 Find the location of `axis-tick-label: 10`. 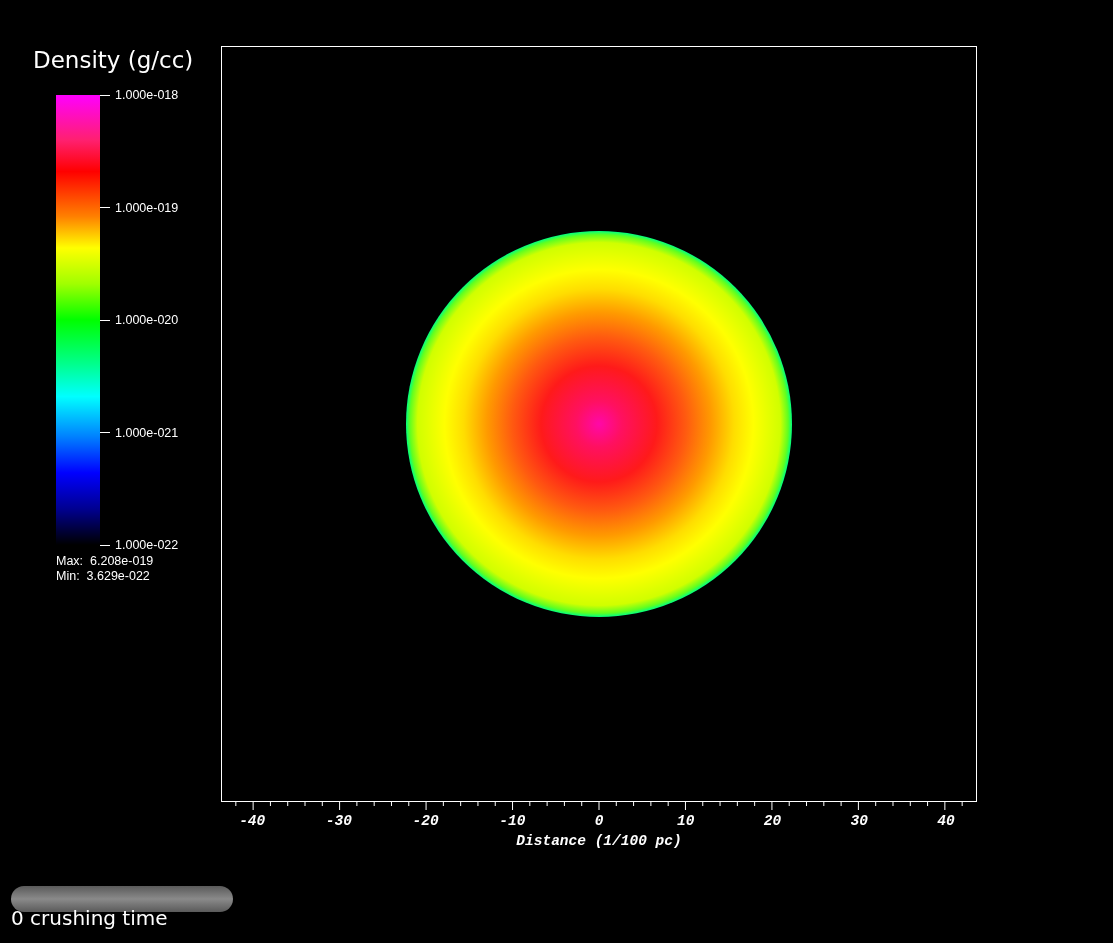

axis-tick-label: 10 is located at coordinates (686, 821).